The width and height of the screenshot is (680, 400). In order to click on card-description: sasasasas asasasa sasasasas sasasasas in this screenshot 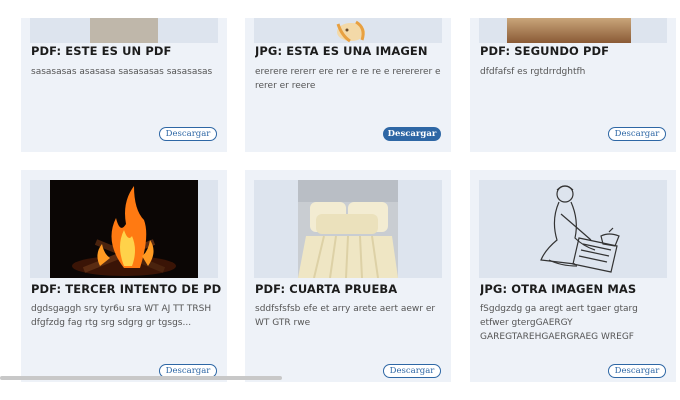, I will do `click(122, 72)`.